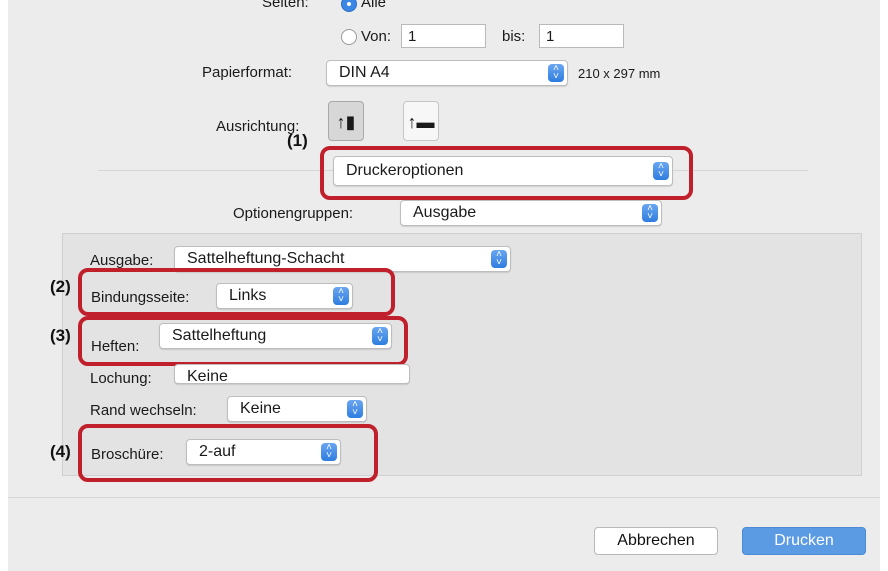  I want to click on pages-from-label: Von:, so click(376, 36).